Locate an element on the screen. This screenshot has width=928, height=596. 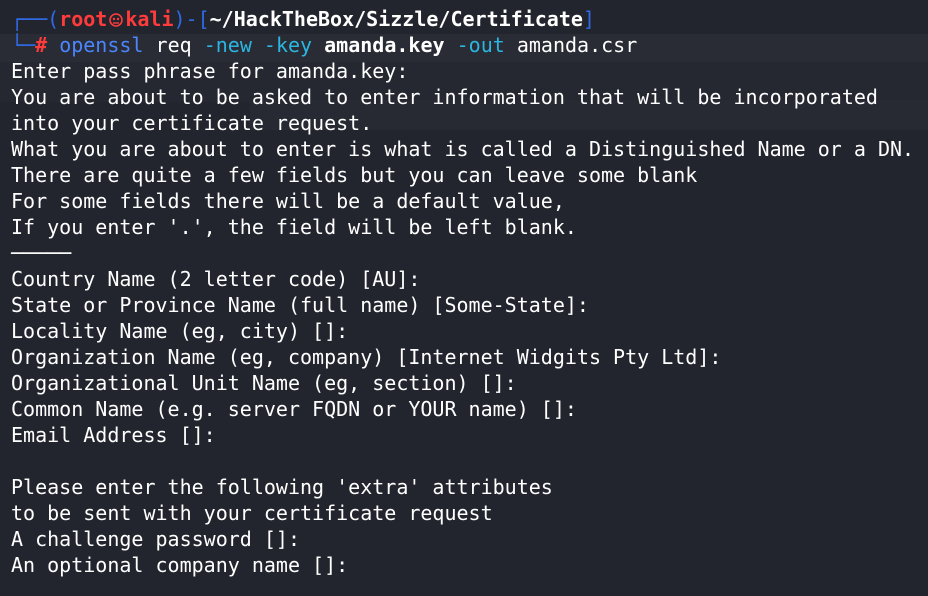
prompt-host: kali is located at coordinates (149, 19).